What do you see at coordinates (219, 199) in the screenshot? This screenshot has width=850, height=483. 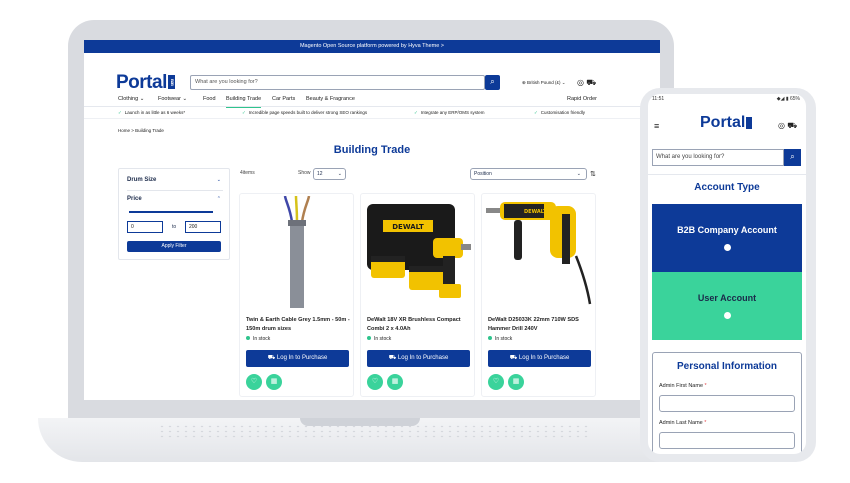 I see `chevron-up-icon: ⌃` at bounding box center [219, 199].